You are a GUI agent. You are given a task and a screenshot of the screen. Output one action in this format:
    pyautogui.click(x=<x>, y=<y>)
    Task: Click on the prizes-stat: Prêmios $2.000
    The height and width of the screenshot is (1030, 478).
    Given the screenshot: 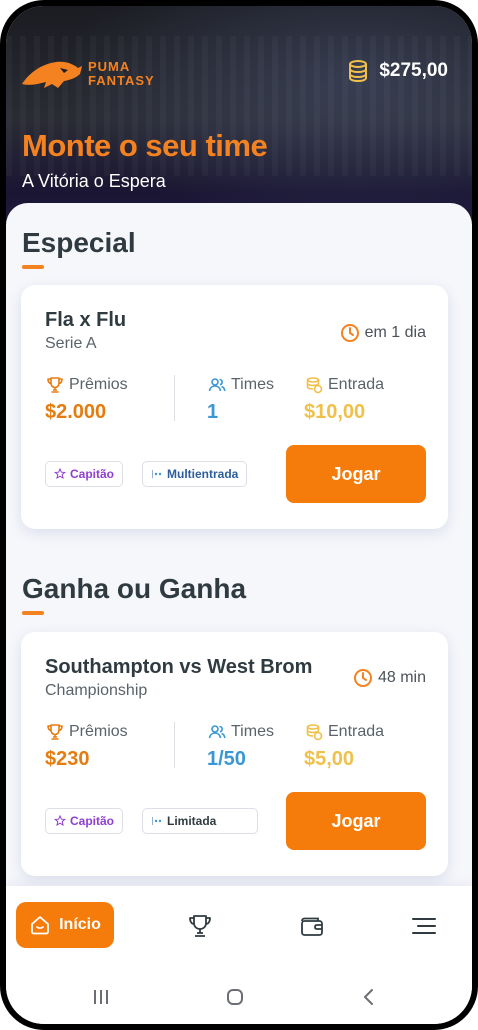 What is the action you would take?
    pyautogui.click(x=86, y=399)
    